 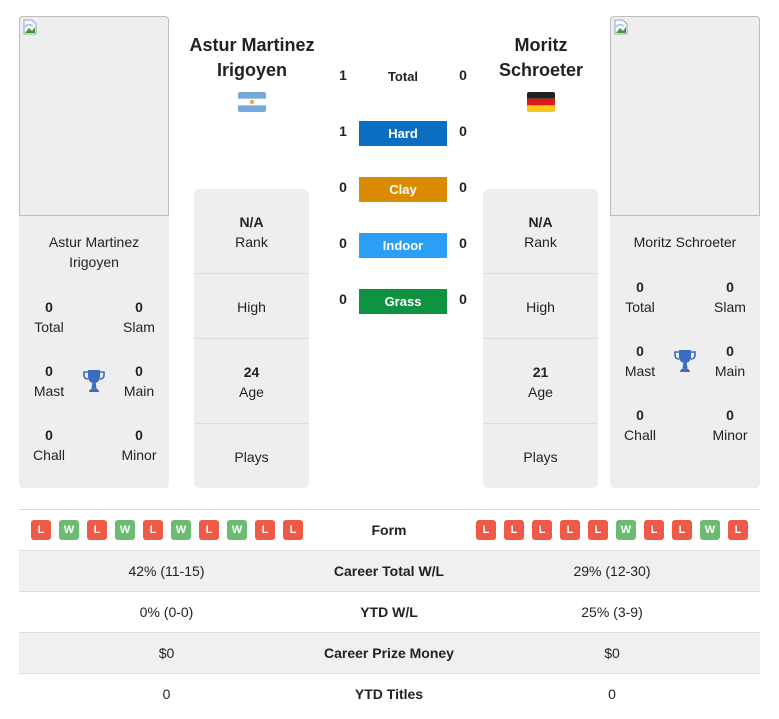 What do you see at coordinates (612, 612) in the screenshot?
I see `player2-ytd-wl: 25% (3-9)` at bounding box center [612, 612].